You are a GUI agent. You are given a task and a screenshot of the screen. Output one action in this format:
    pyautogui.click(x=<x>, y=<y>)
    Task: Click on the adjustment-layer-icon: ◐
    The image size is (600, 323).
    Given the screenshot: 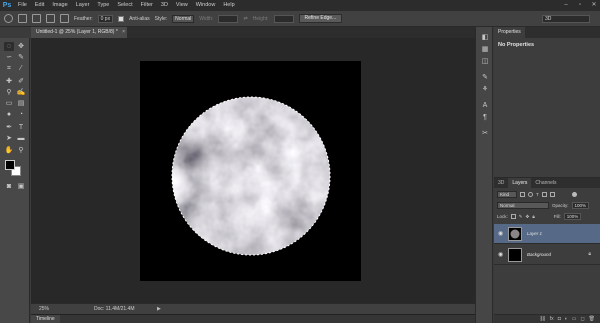 What is the action you would take?
    pyautogui.click(x=566, y=319)
    